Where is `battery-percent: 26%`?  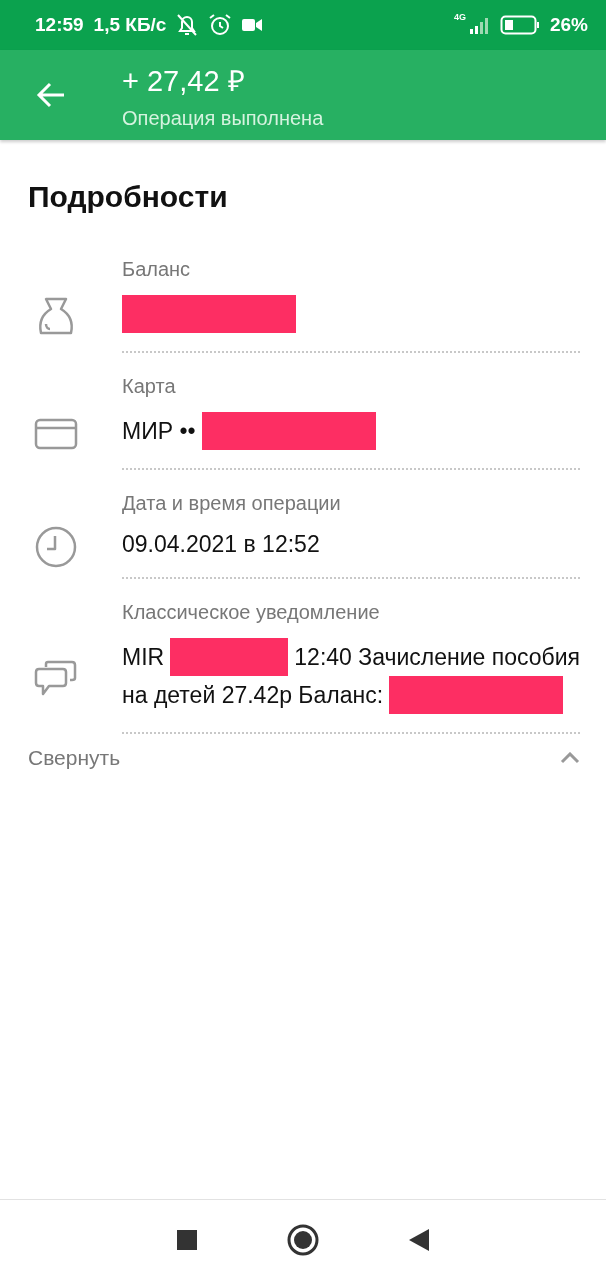 battery-percent: 26% is located at coordinates (568, 25).